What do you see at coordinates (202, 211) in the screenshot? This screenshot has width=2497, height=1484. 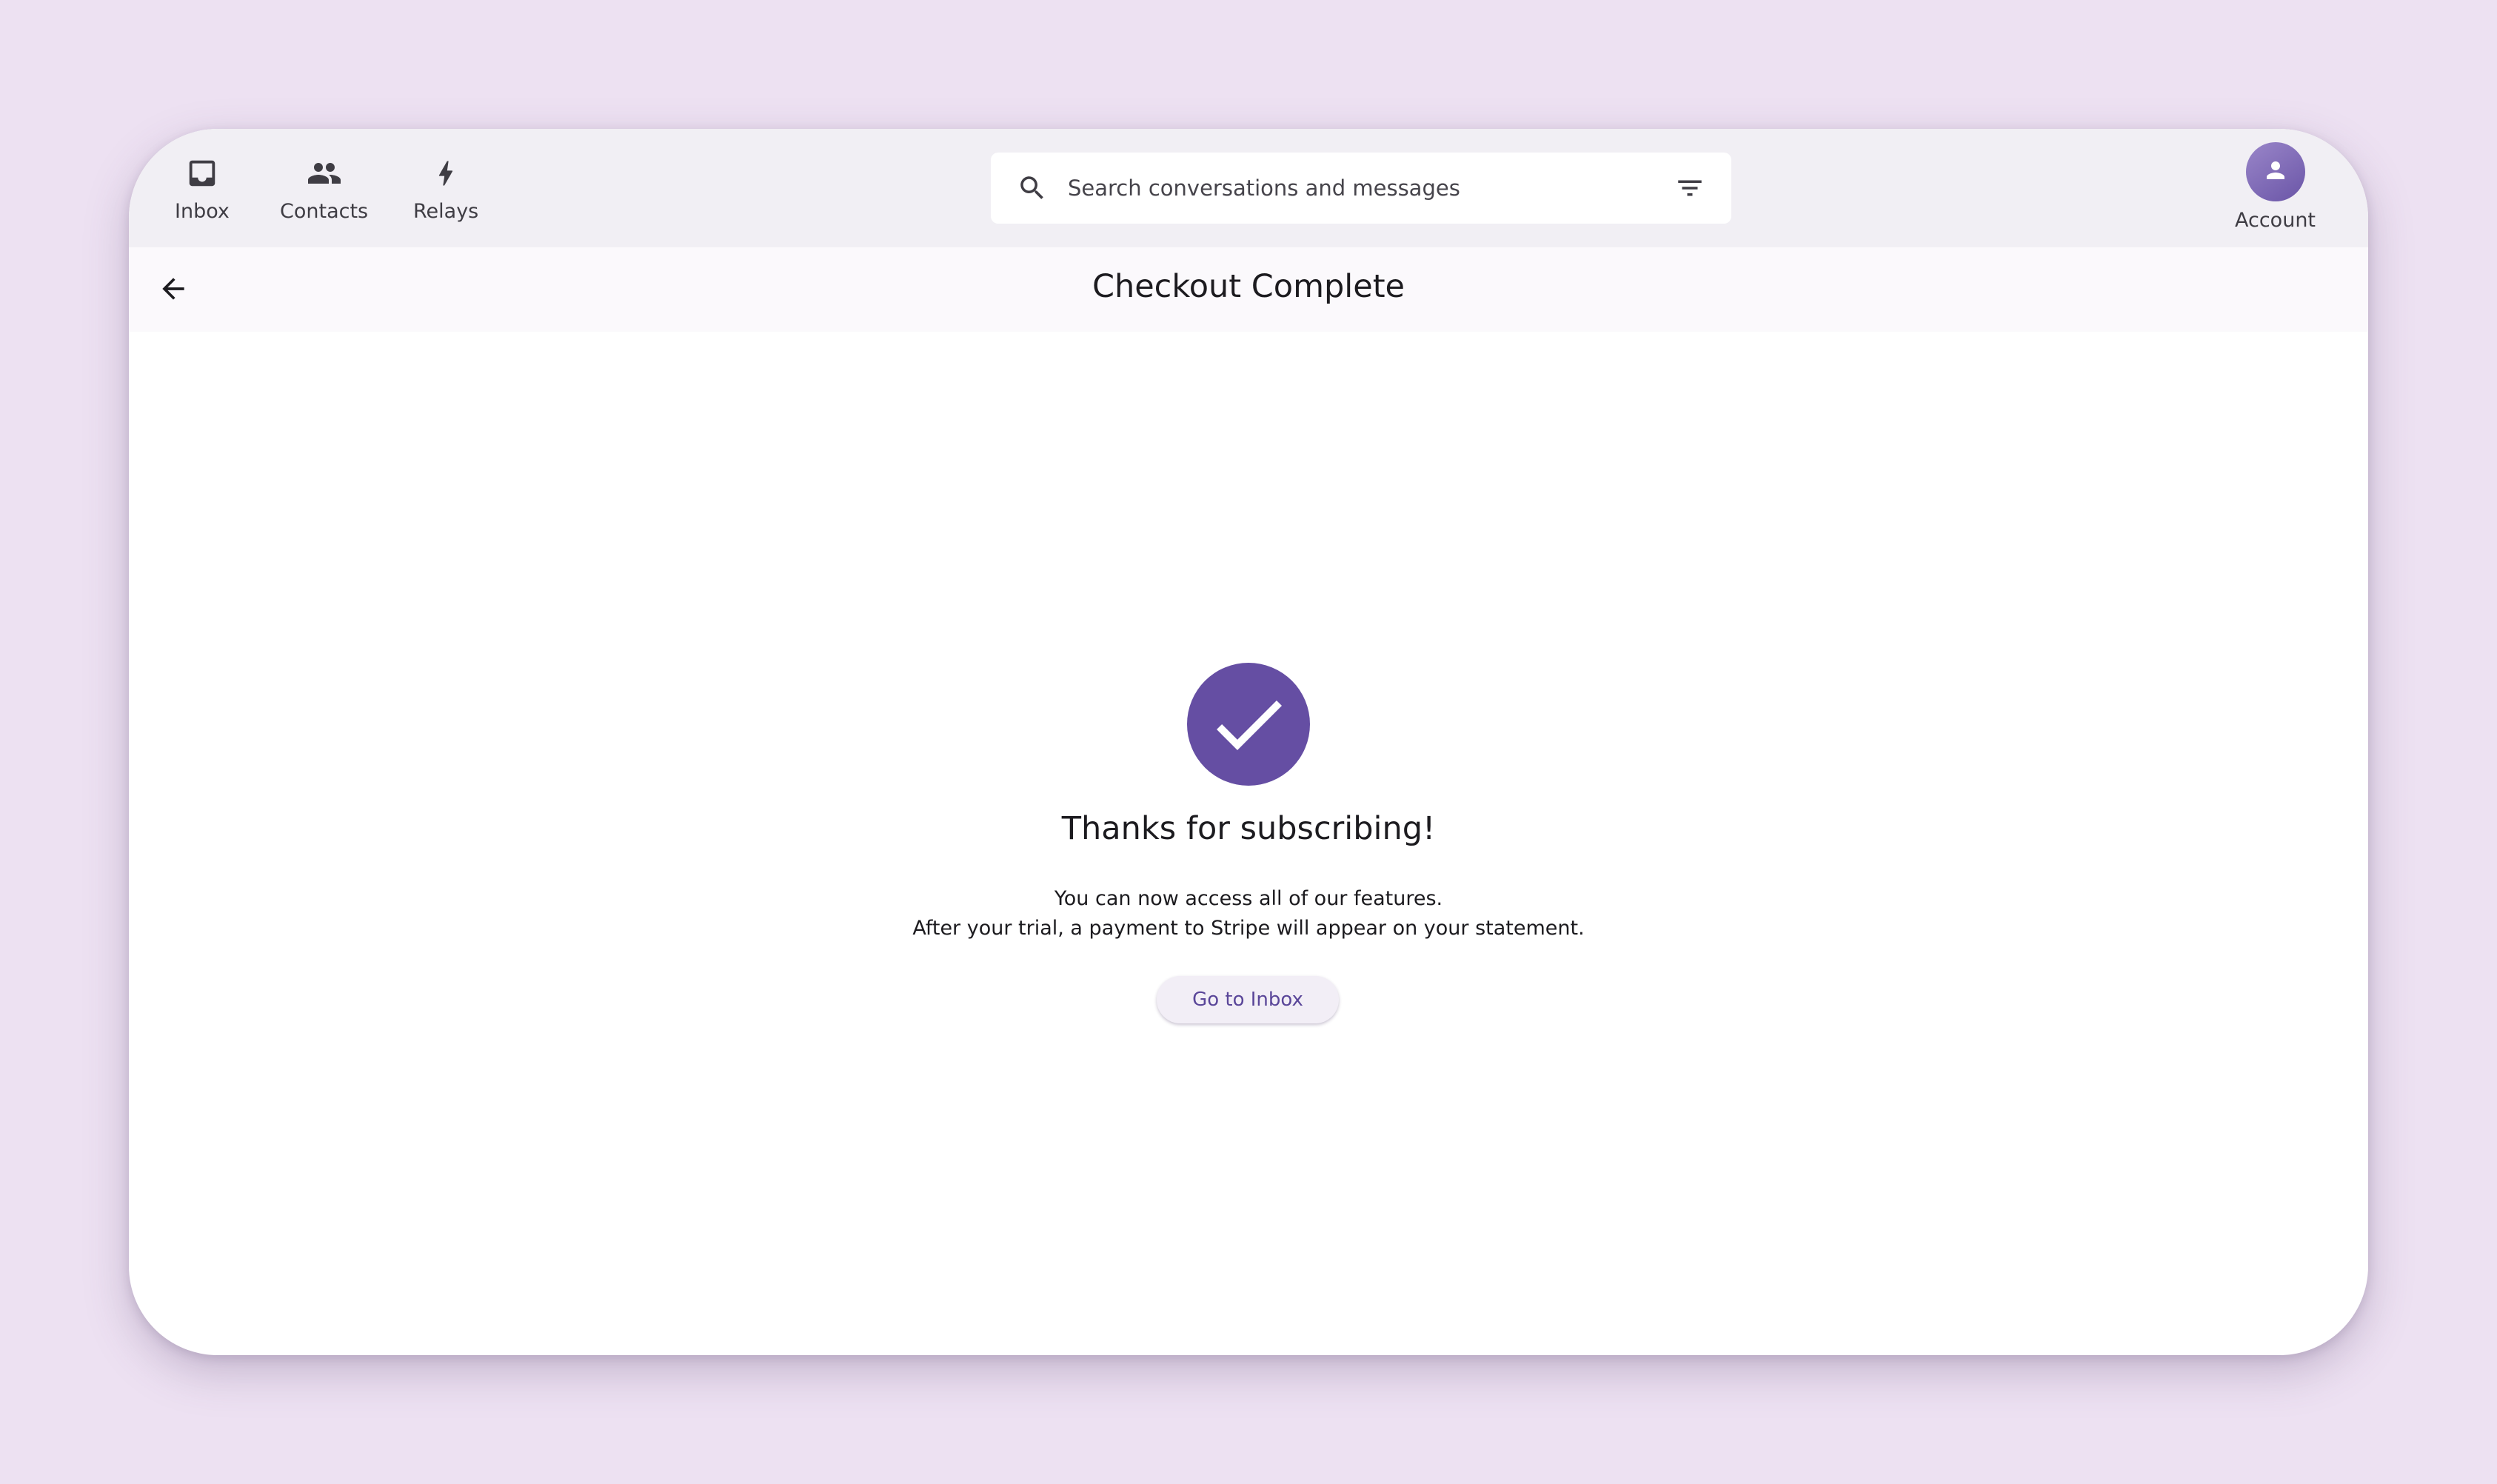 I see `nav-inbox-label: Inbox` at bounding box center [202, 211].